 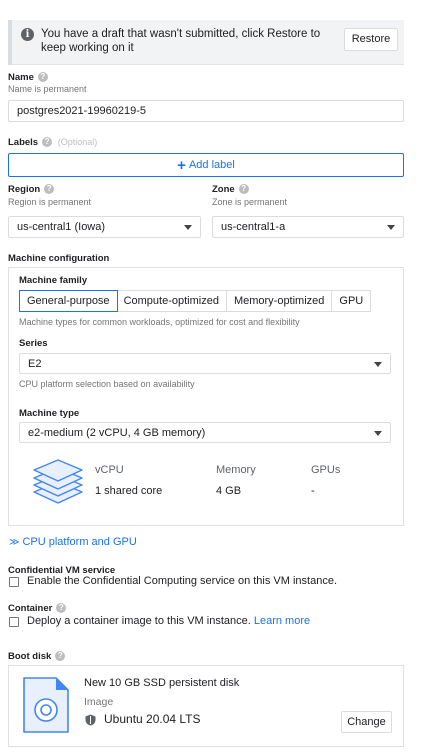 I want to click on region-select: us-central1 (Iowa), so click(x=104, y=227).